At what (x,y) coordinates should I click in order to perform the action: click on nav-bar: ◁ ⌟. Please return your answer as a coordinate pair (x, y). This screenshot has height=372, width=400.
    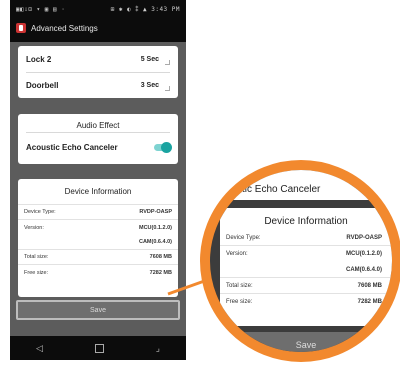
    Looking at the image, I should click on (98, 348).